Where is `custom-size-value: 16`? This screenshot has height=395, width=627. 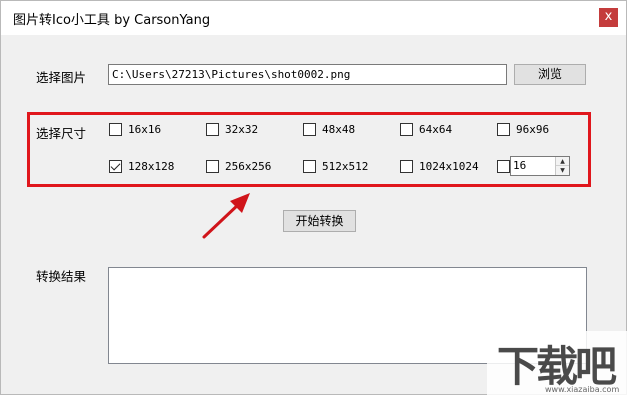 custom-size-value: 16 is located at coordinates (519, 165).